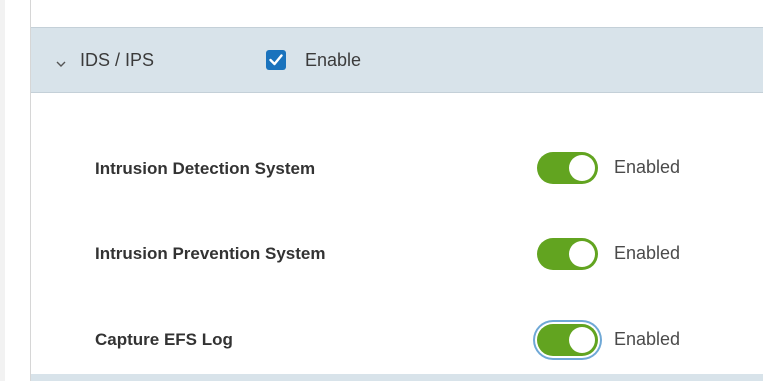 The width and height of the screenshot is (763, 381). I want to click on next-section-edge, so click(397, 377).